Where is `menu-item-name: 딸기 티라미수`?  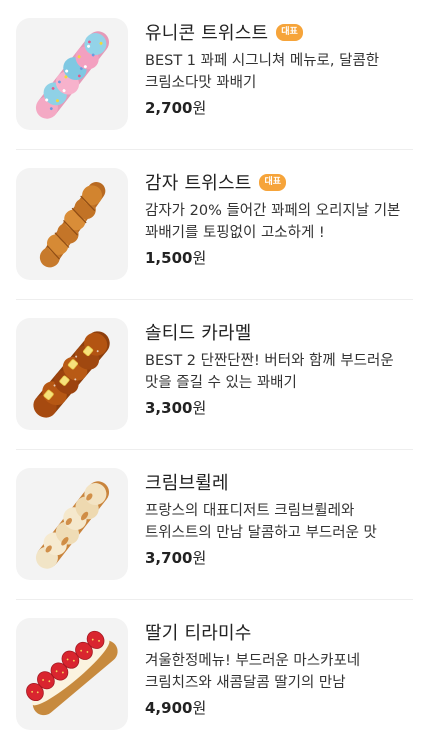 menu-item-name: 딸기 티라미수 is located at coordinates (198, 633).